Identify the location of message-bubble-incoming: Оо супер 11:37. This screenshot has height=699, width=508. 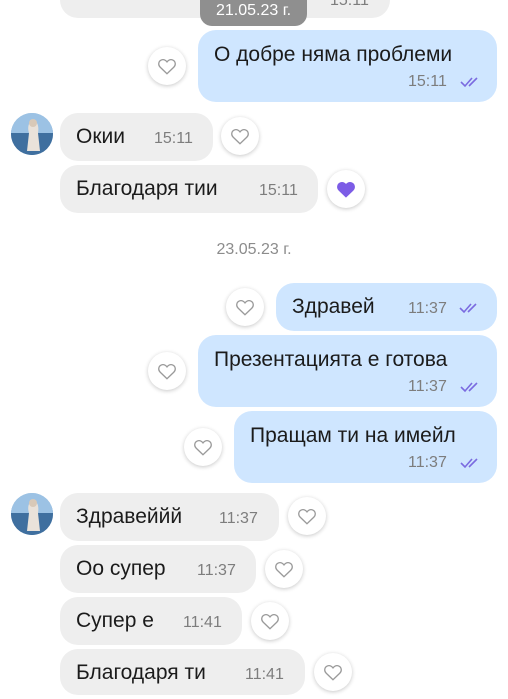
(158, 569).